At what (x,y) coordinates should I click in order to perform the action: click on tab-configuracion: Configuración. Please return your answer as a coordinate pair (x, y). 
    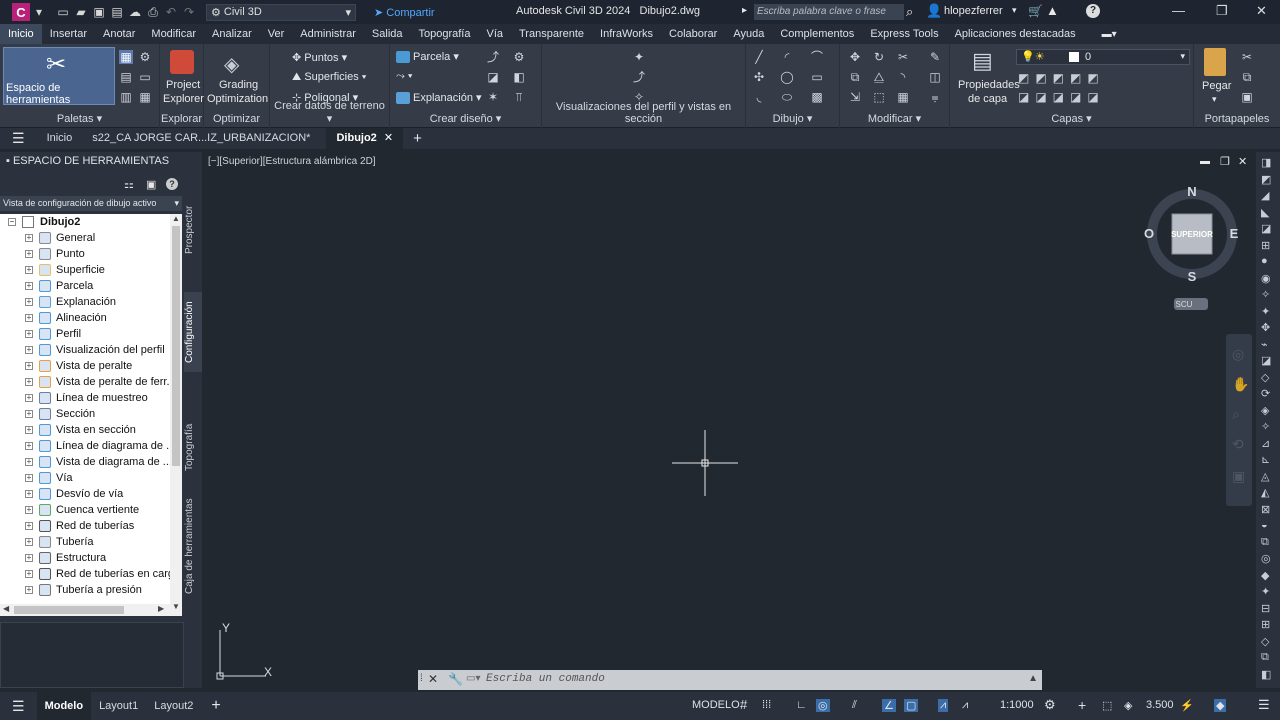
    Looking at the image, I should click on (193, 332).